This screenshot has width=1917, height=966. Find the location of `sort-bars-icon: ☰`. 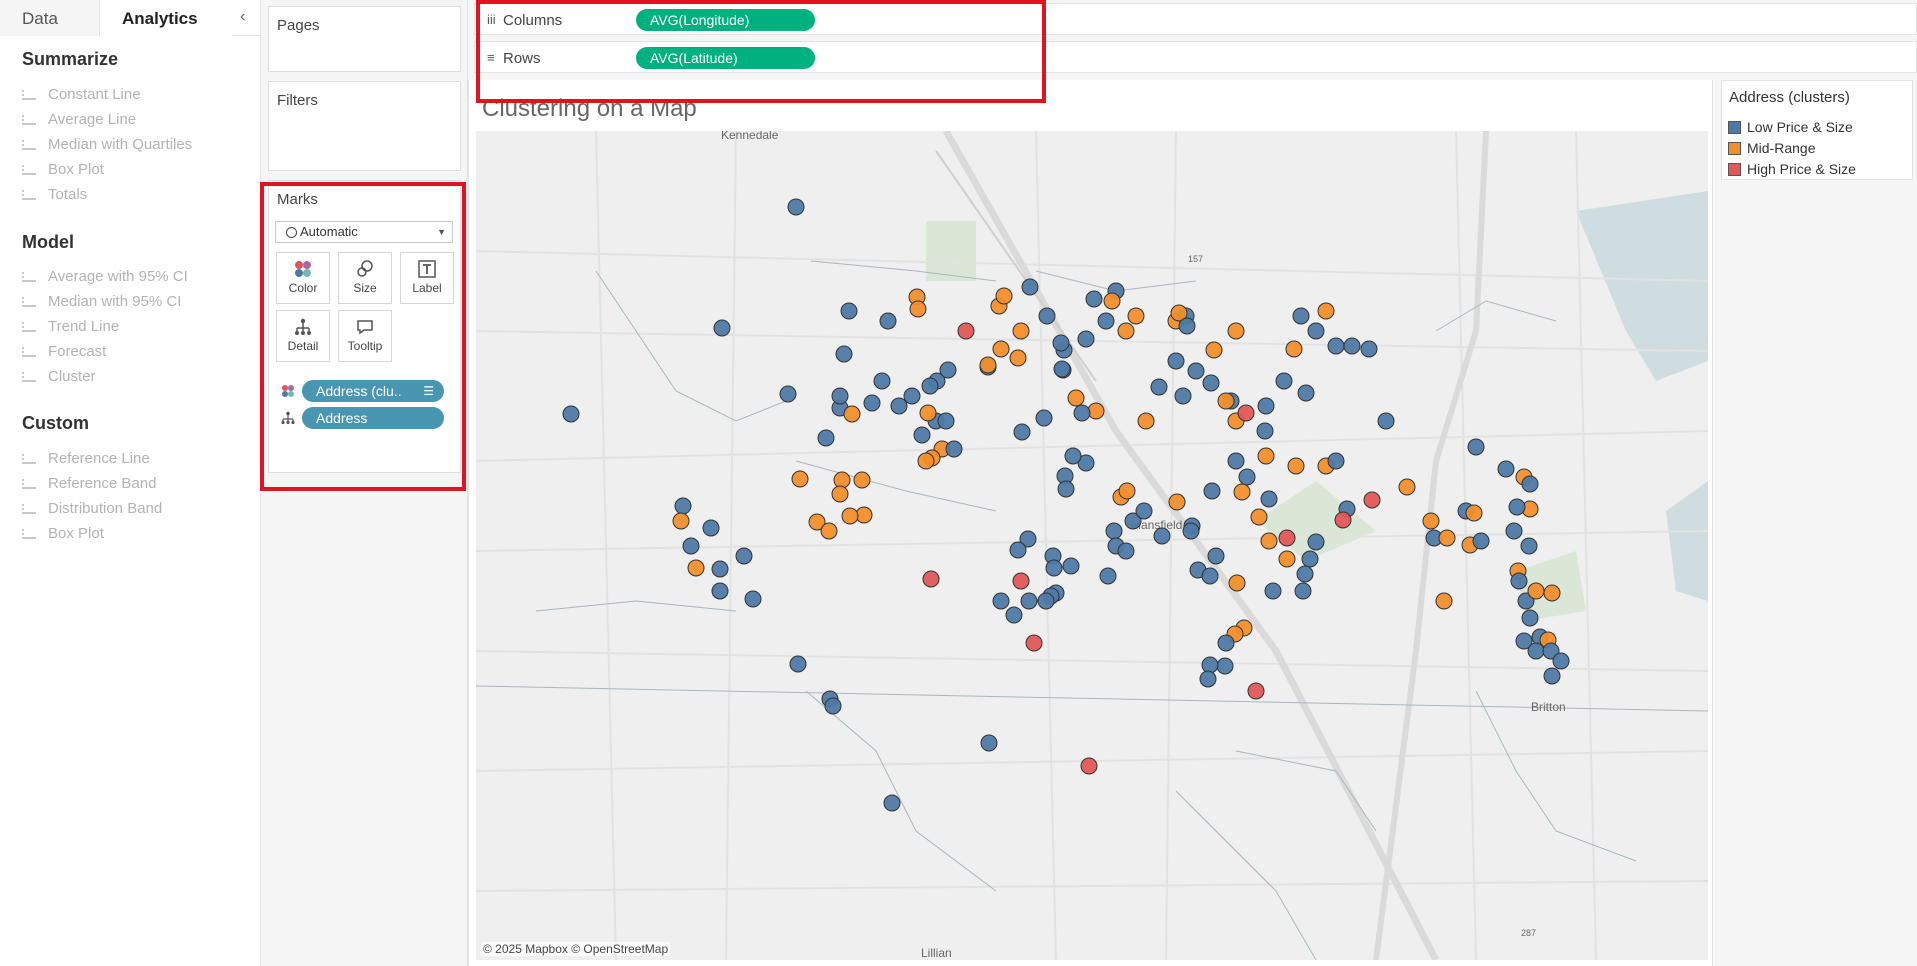

sort-bars-icon: ☰ is located at coordinates (428, 391).